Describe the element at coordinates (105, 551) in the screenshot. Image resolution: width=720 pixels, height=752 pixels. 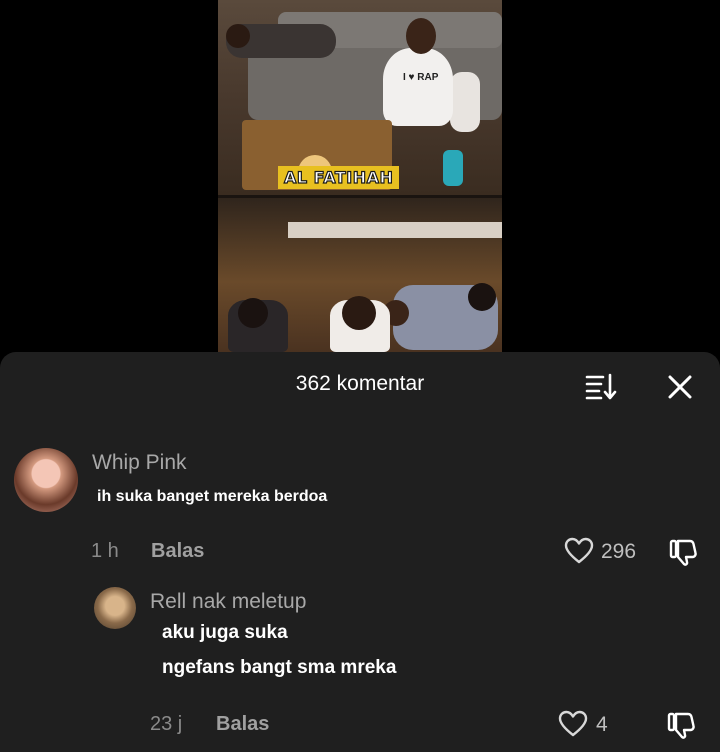
I see `comment-timestamp: 1 h` at that location.